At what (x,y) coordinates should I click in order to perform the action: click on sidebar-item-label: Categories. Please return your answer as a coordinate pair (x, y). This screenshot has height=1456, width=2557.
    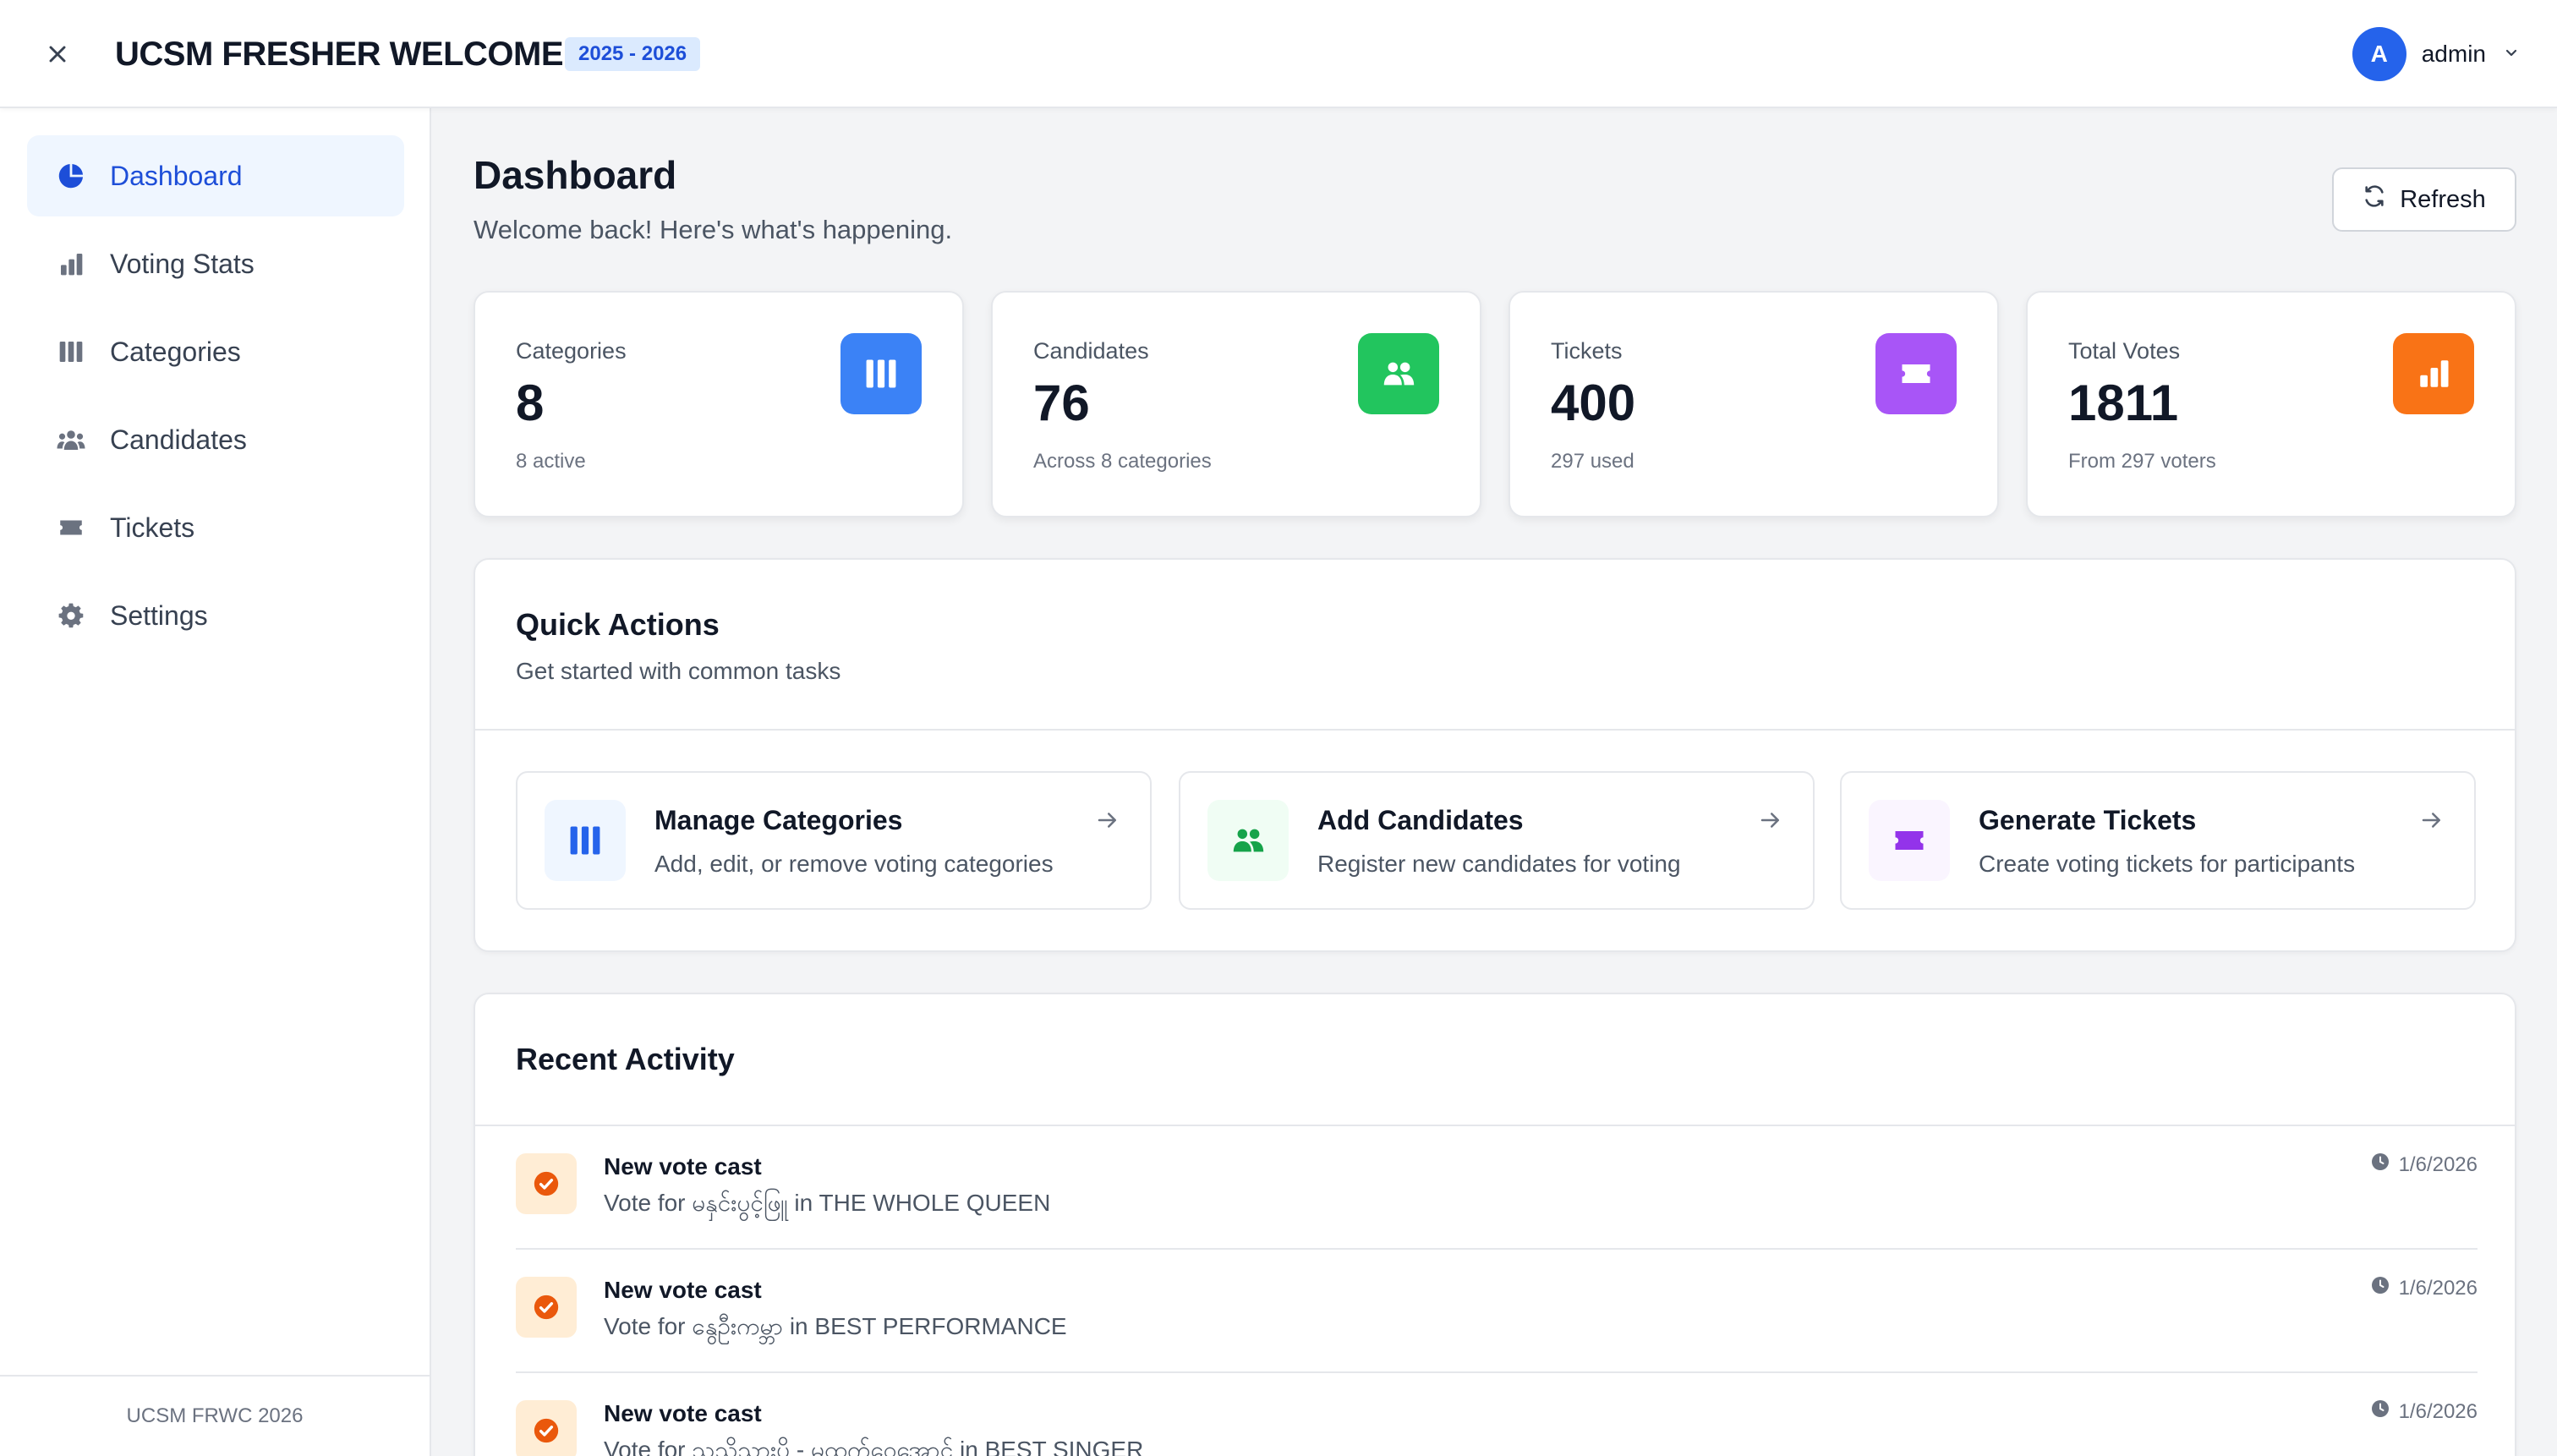
    Looking at the image, I should click on (175, 351).